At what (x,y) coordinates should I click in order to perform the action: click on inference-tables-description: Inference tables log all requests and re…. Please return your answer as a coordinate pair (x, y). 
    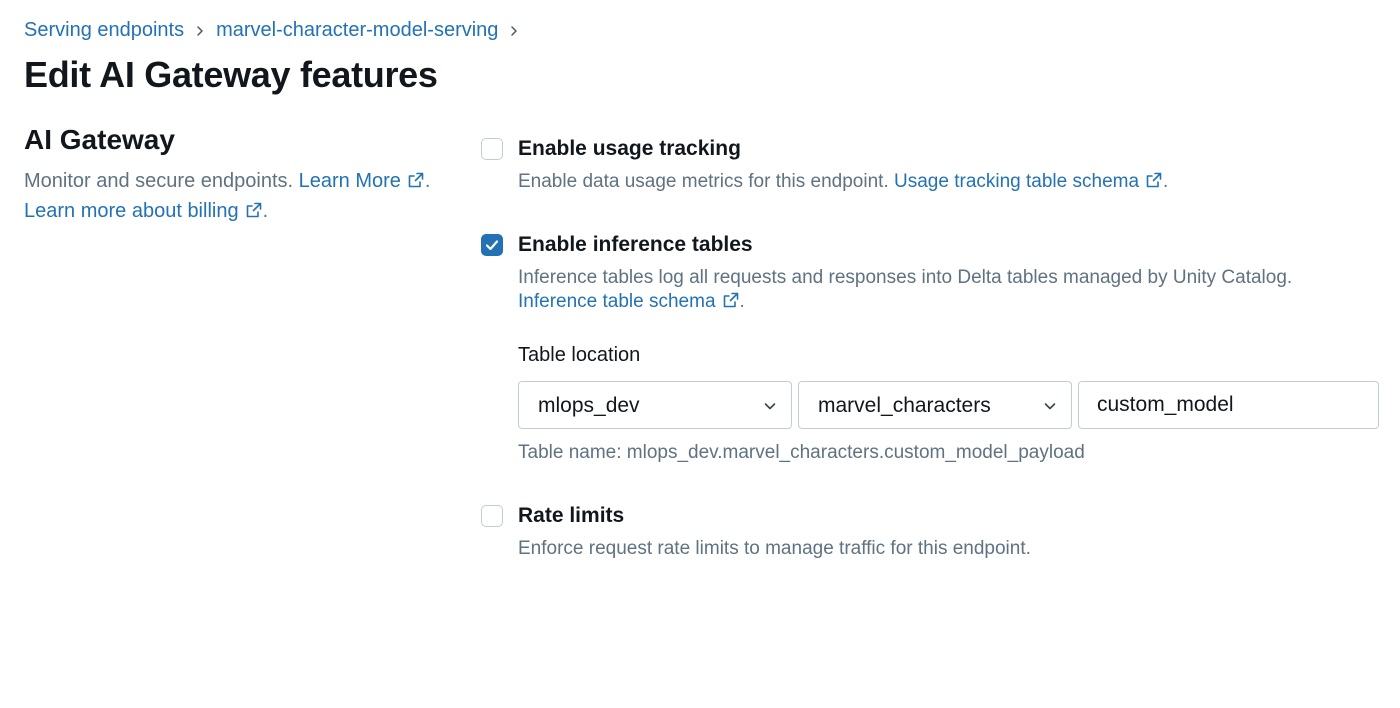
    Looking at the image, I should click on (905, 290).